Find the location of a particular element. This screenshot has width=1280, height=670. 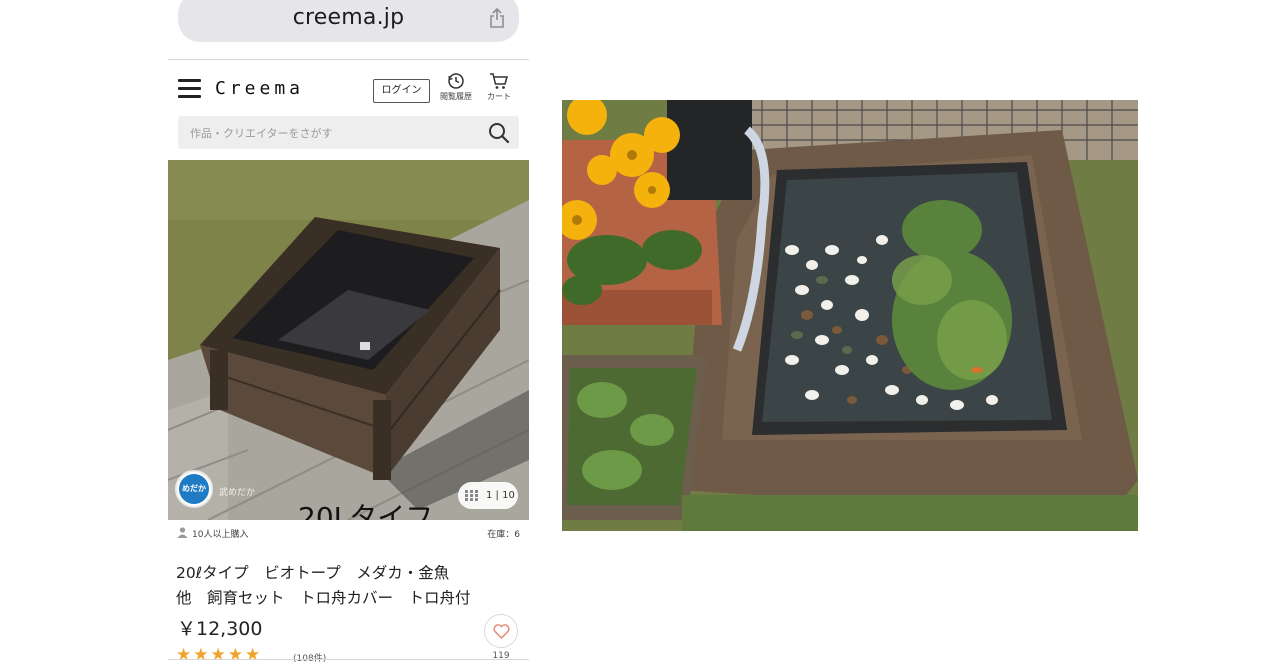

product-title-line1: 20ℓタイプ ビオトープ メダカ・金魚 is located at coordinates (313, 573).